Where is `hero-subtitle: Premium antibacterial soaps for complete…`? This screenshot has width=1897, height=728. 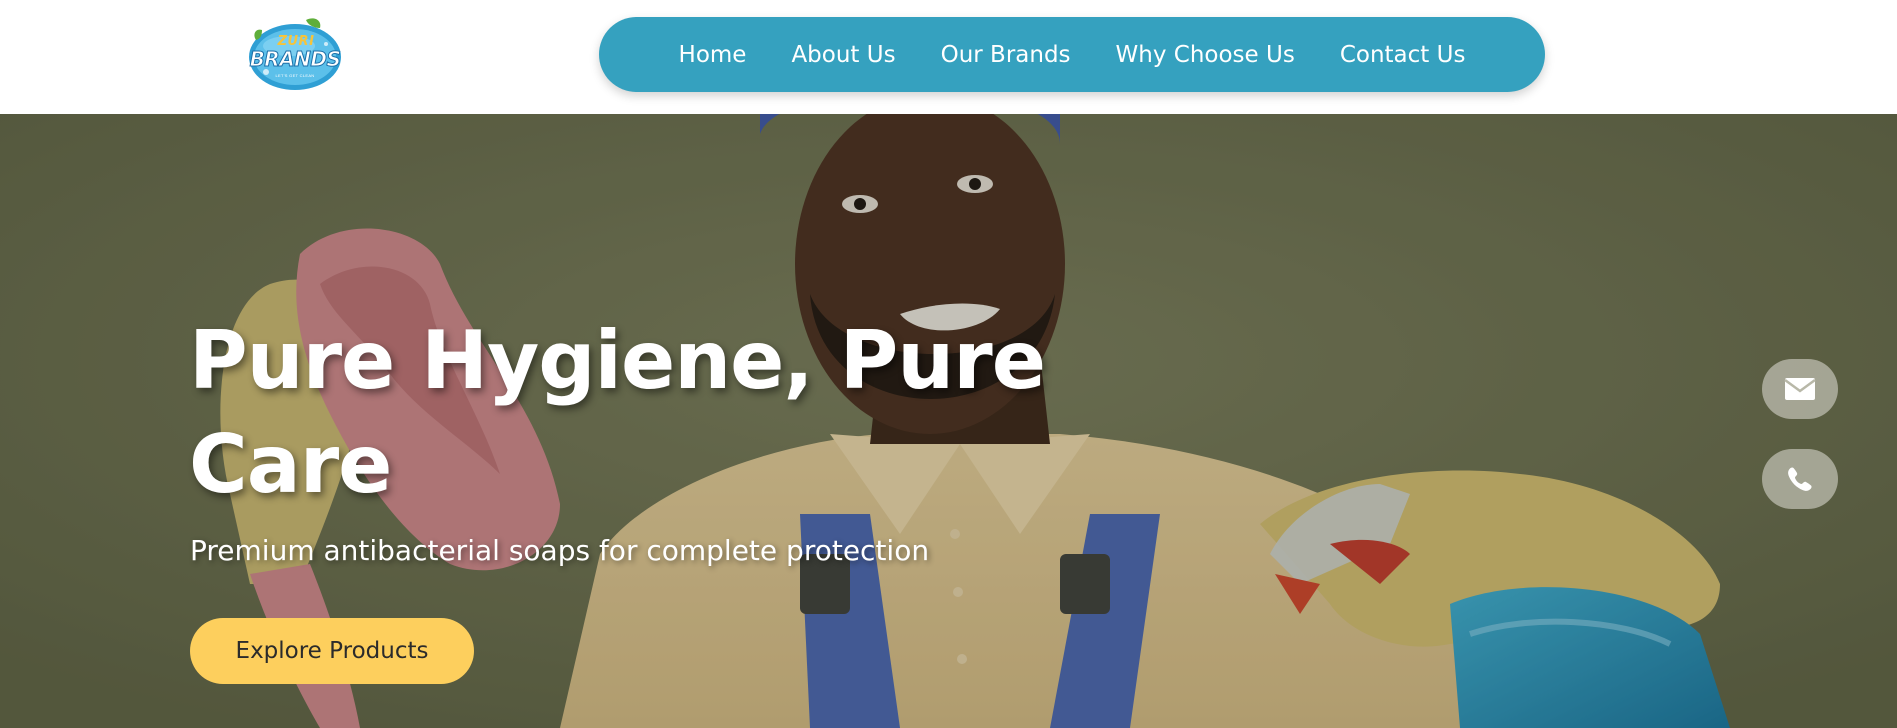 hero-subtitle: Premium antibacterial soaps for complete… is located at coordinates (560, 550).